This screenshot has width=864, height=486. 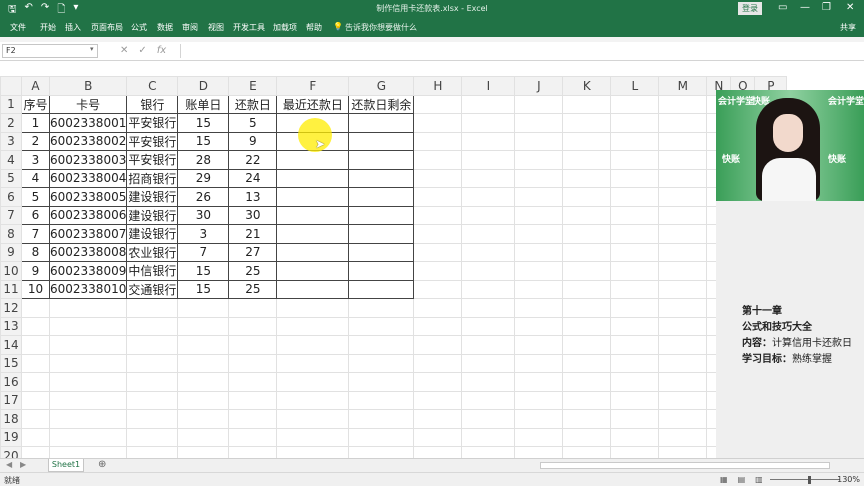 I want to click on table-row: 4 3 6002338003 平安银行 28 22, so click(x=394, y=160).